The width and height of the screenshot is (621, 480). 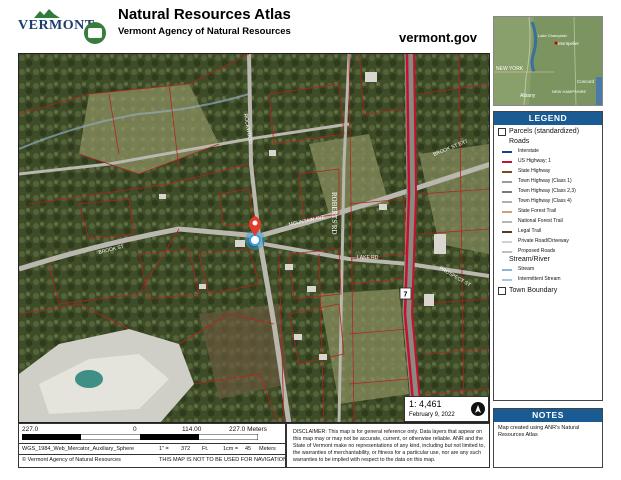 I want to click on inset-label-lake: Lake Champlain, so click(x=552, y=35).